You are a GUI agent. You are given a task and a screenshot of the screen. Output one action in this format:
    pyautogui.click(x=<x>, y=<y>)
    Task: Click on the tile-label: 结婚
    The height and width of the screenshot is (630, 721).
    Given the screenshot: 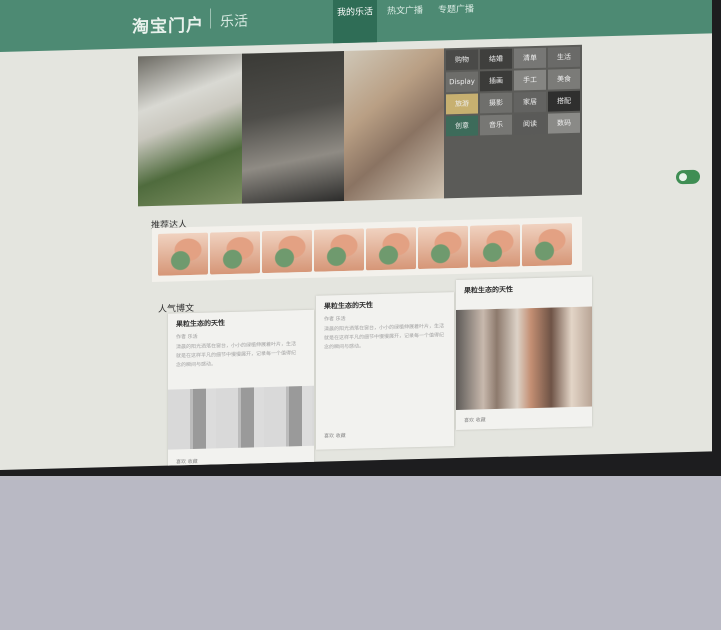 What is the action you would take?
    pyautogui.click(x=496, y=59)
    